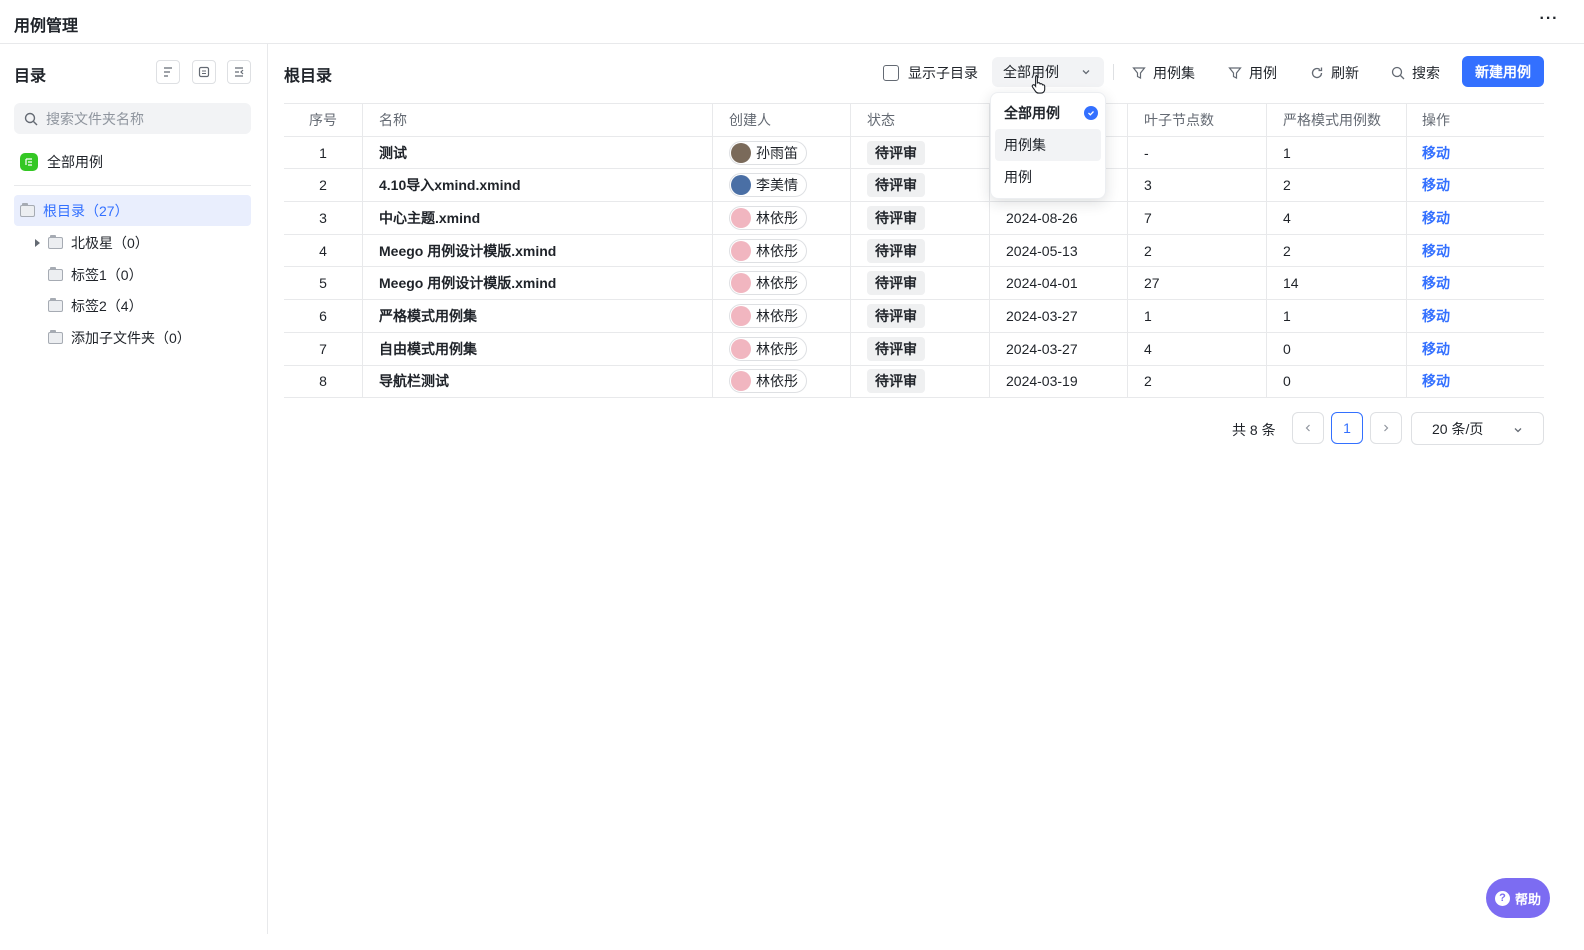  Describe the element at coordinates (168, 72) in the screenshot. I see `sort-button` at that location.